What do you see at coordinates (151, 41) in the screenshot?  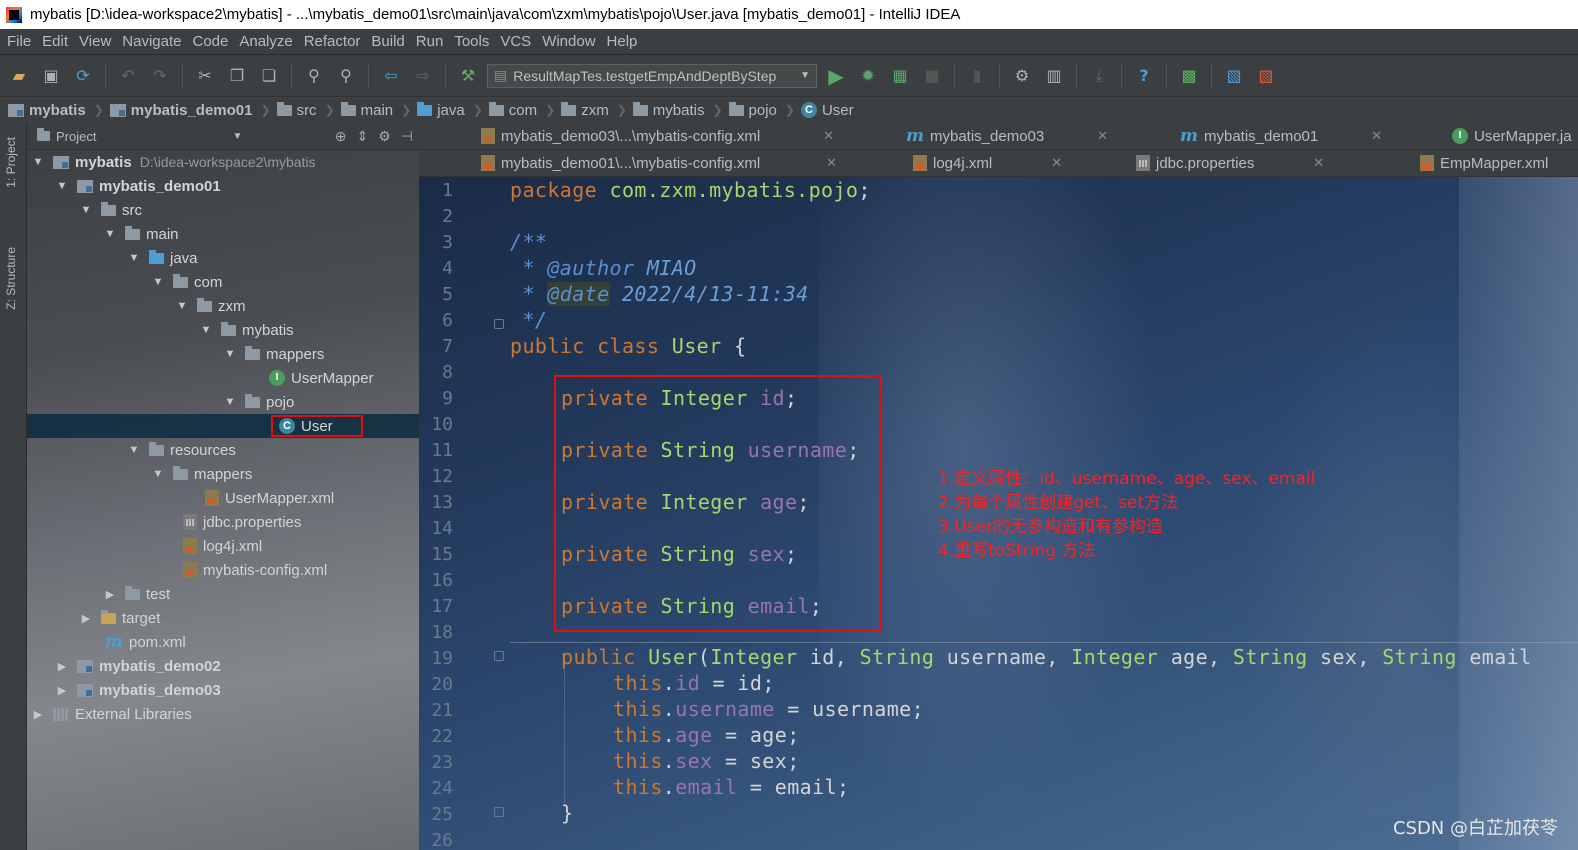 I see `menu-navigate: Navigate` at bounding box center [151, 41].